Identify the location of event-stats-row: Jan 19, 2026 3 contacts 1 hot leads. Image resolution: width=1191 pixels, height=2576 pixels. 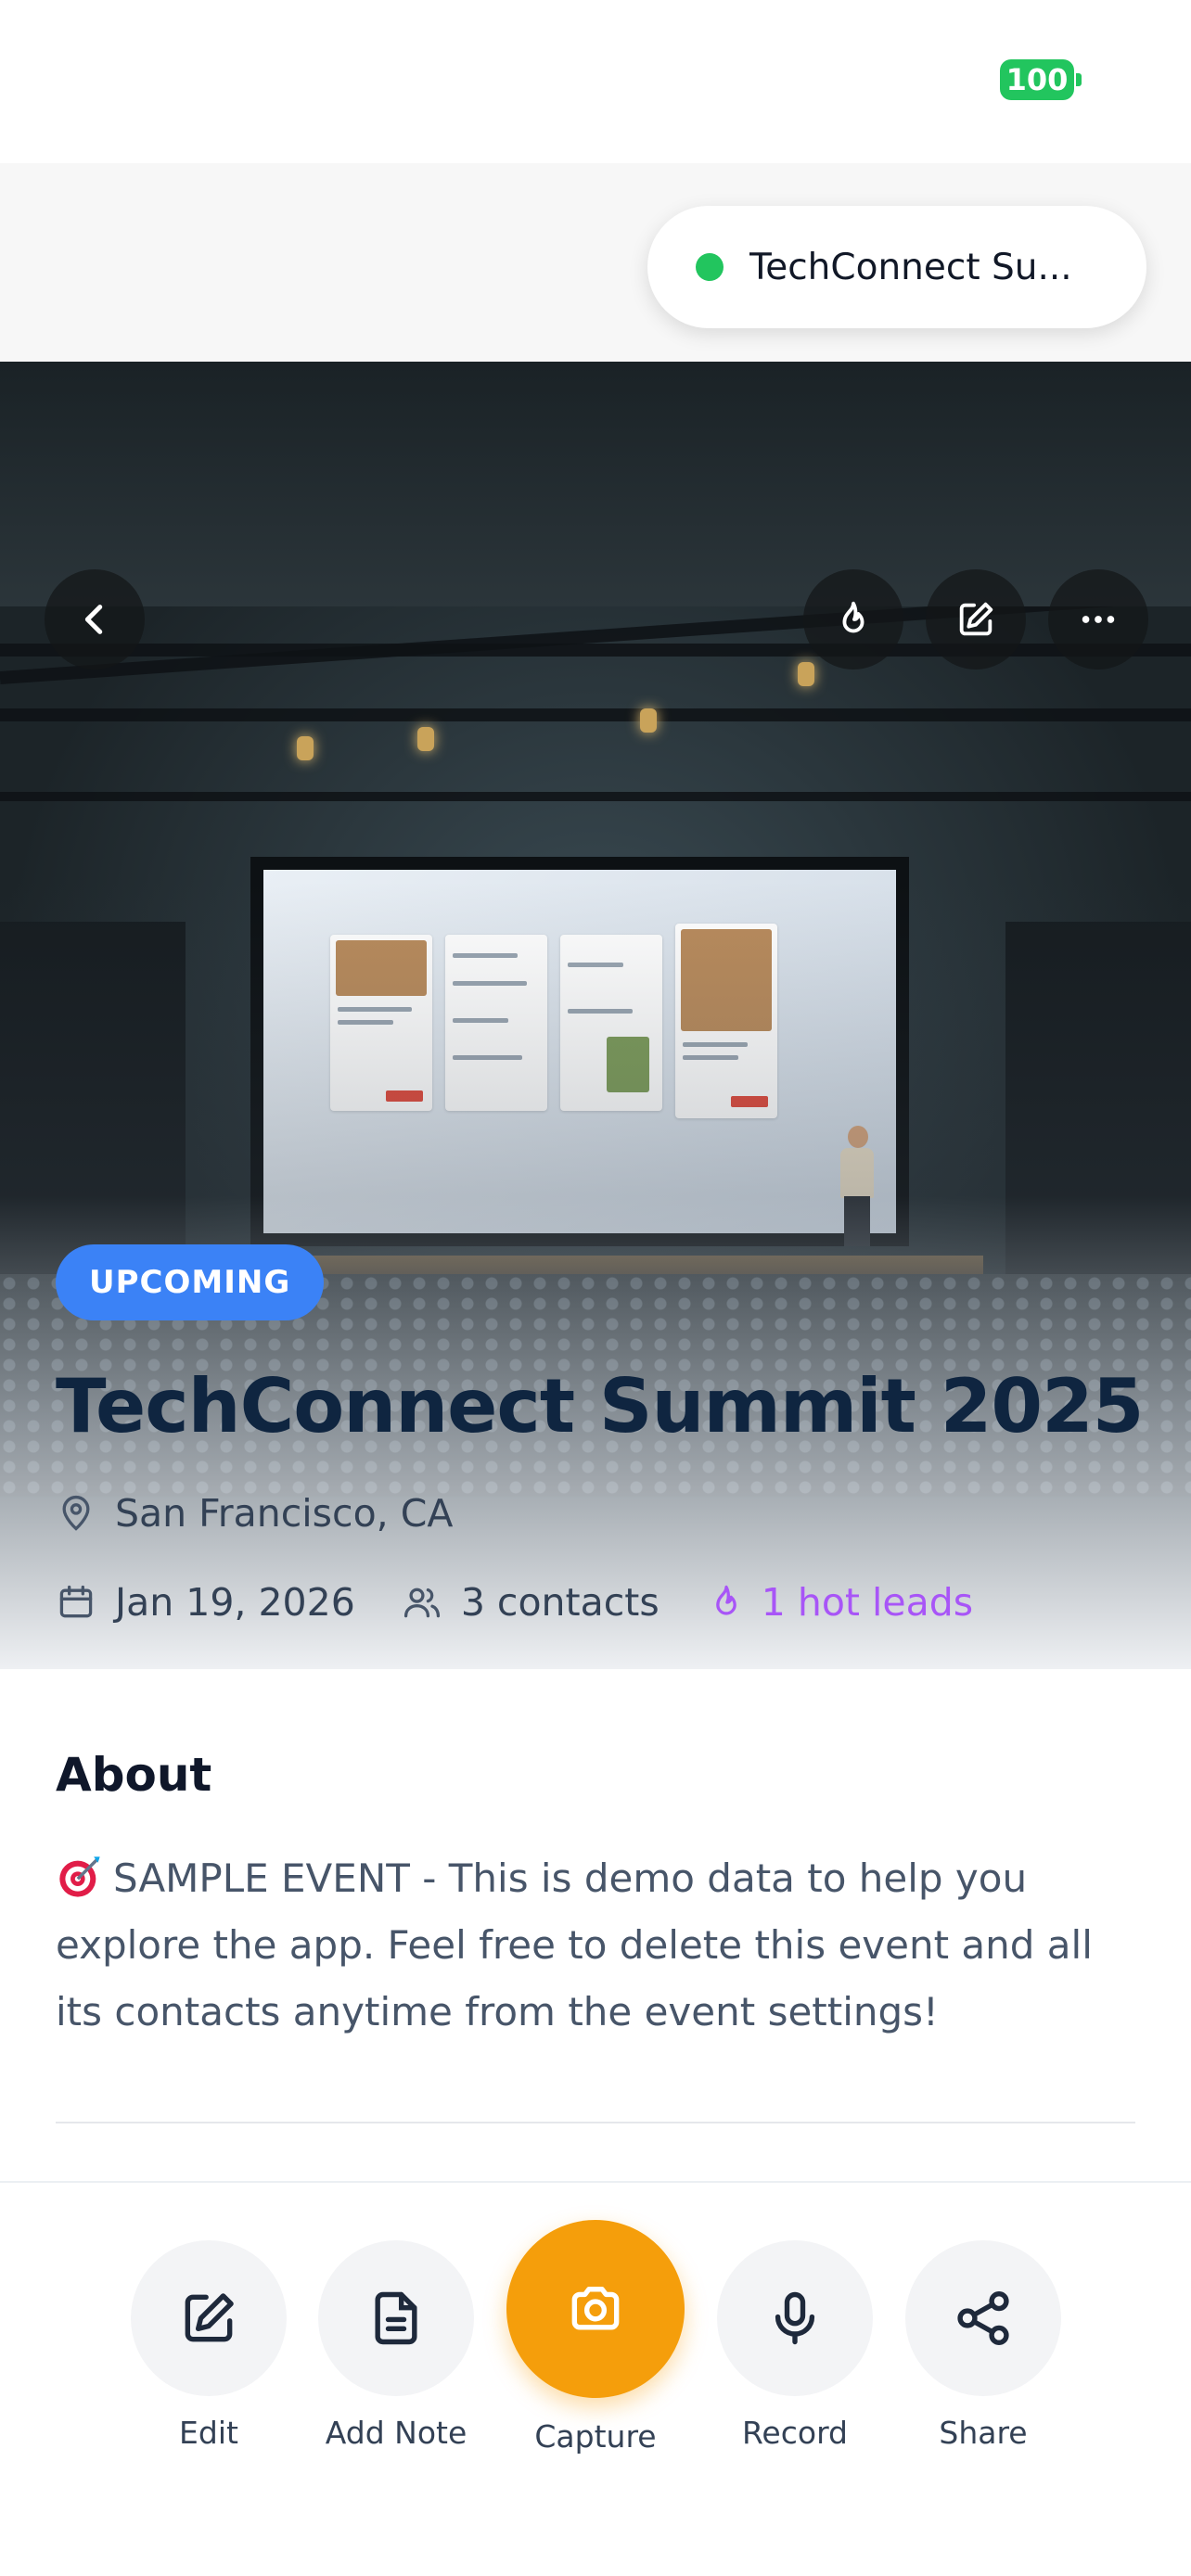
(537, 1602).